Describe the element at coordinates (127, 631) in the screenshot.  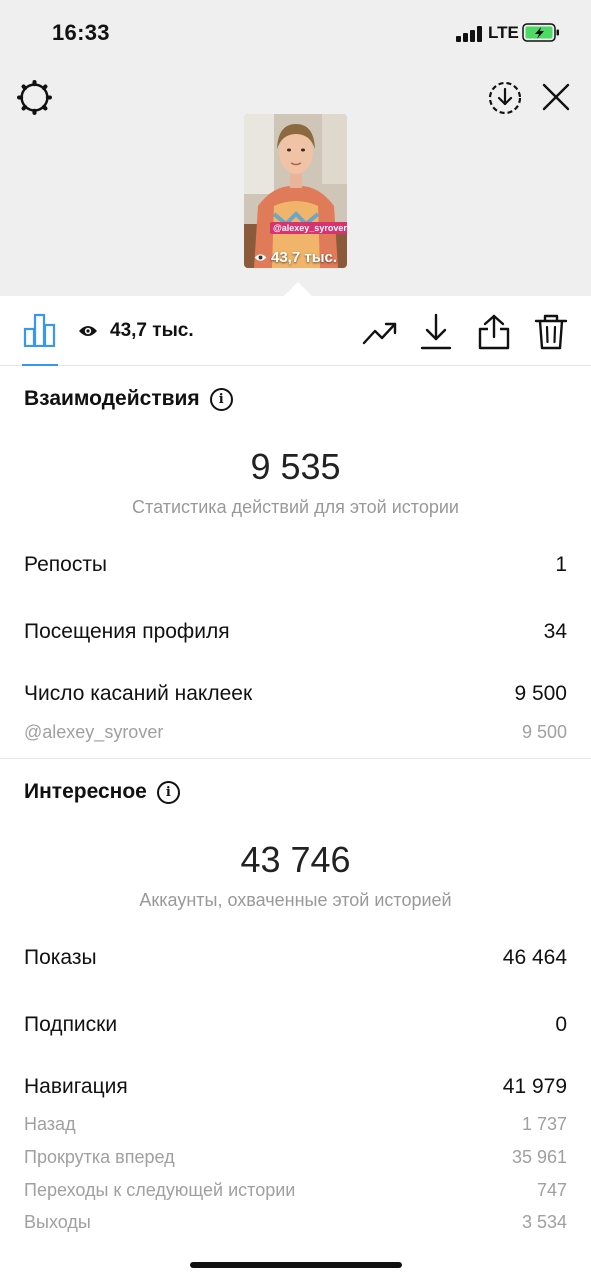
I see `row-label: Посещения профиля` at that location.